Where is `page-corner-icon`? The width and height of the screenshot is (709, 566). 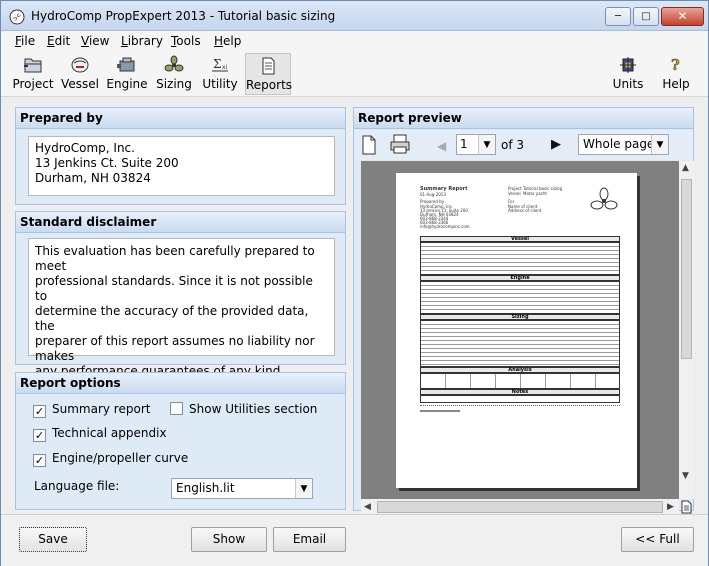
page-corner-icon is located at coordinates (686, 507).